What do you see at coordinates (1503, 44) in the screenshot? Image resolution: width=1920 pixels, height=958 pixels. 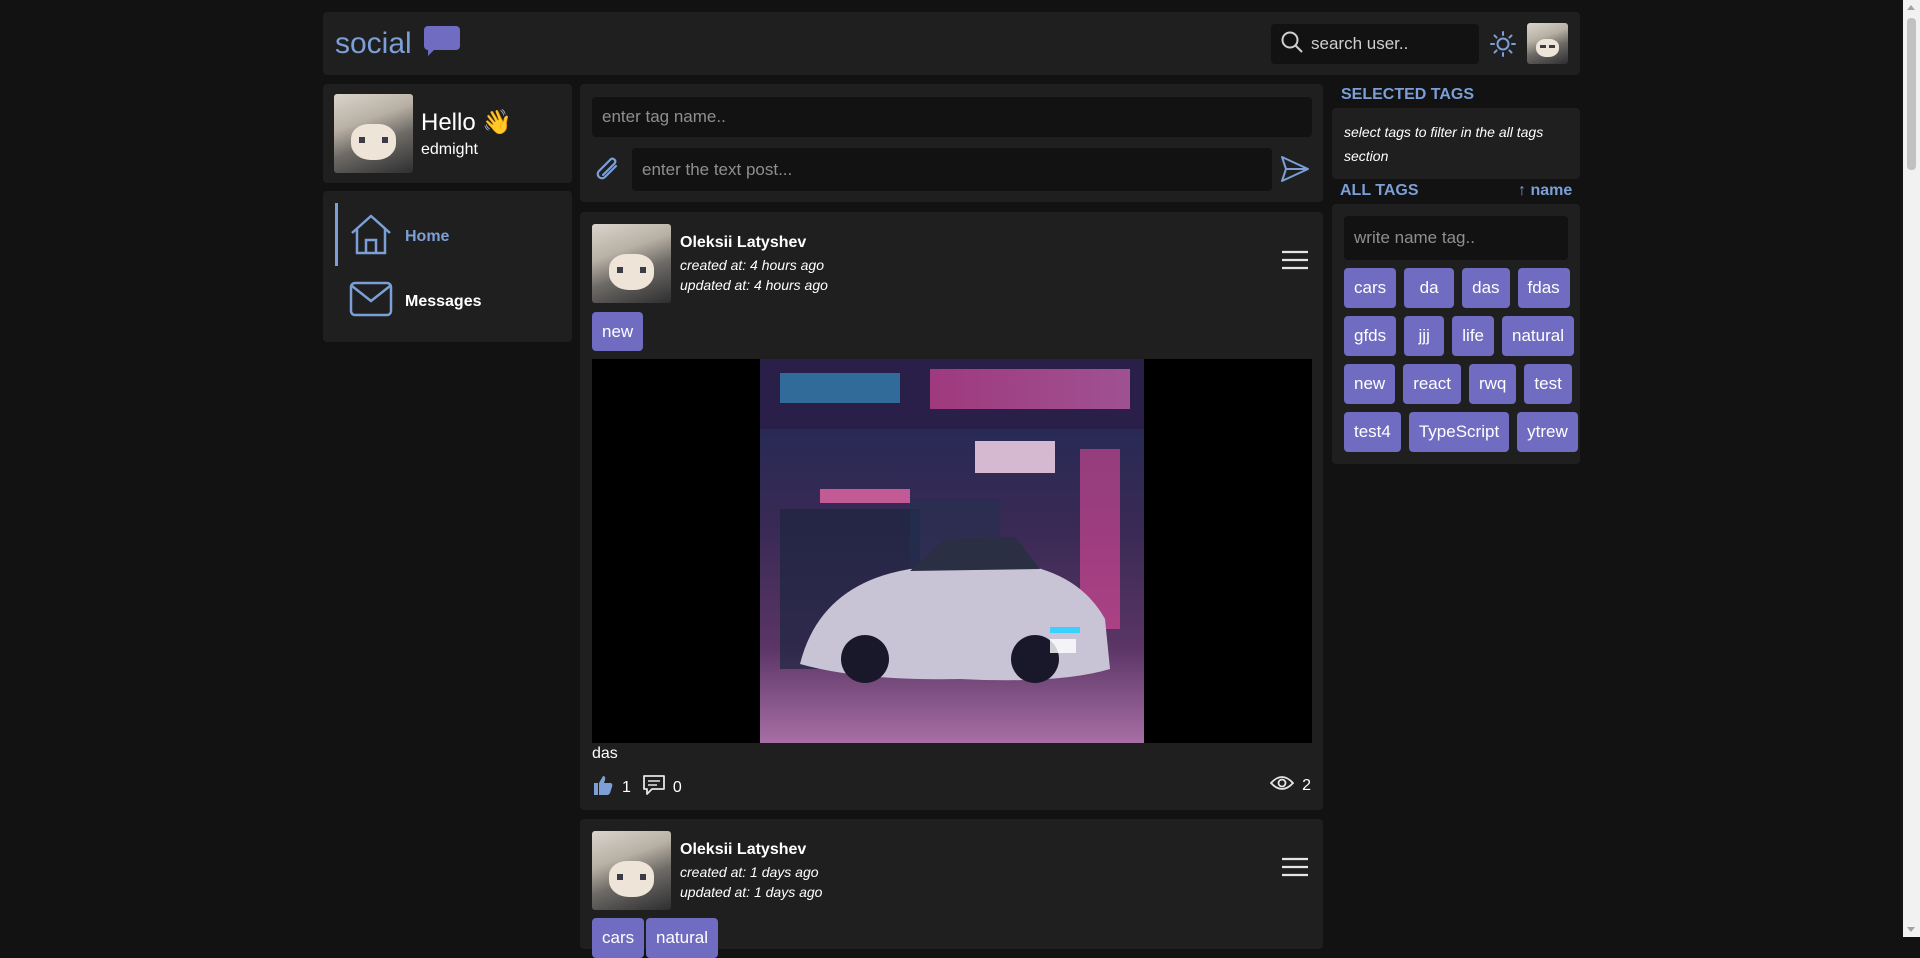 I see `sun-icon` at bounding box center [1503, 44].